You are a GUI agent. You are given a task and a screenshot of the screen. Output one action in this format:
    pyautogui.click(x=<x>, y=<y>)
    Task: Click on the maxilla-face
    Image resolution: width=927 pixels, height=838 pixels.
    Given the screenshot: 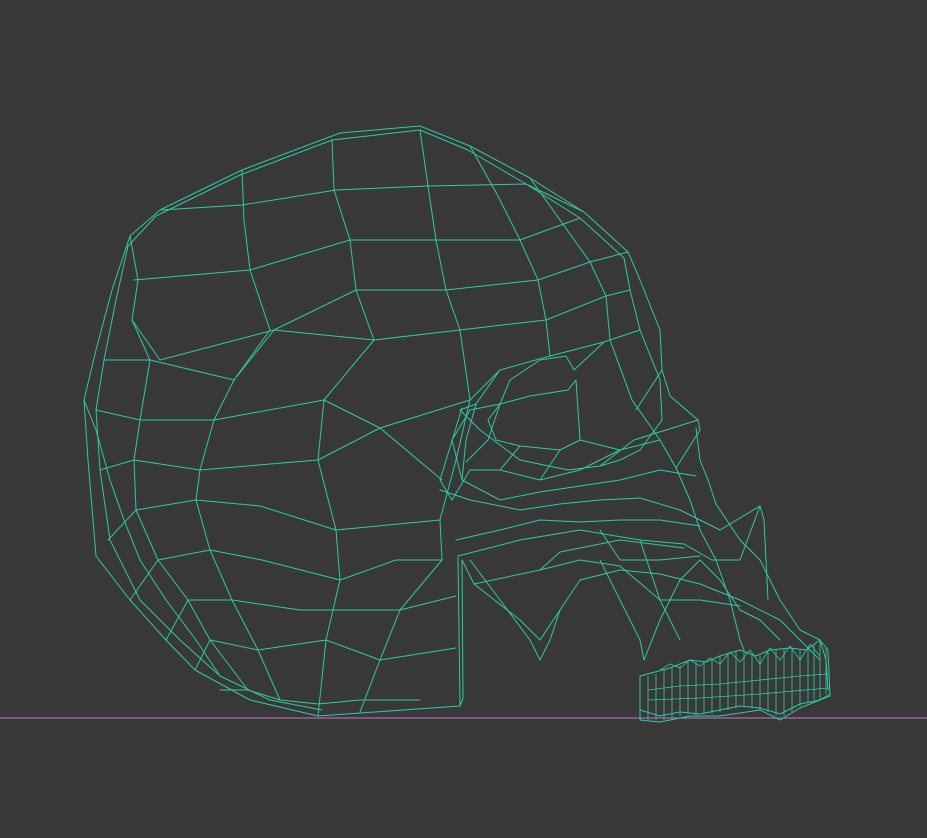 What is the action you would take?
    pyautogui.click(x=690, y=610)
    